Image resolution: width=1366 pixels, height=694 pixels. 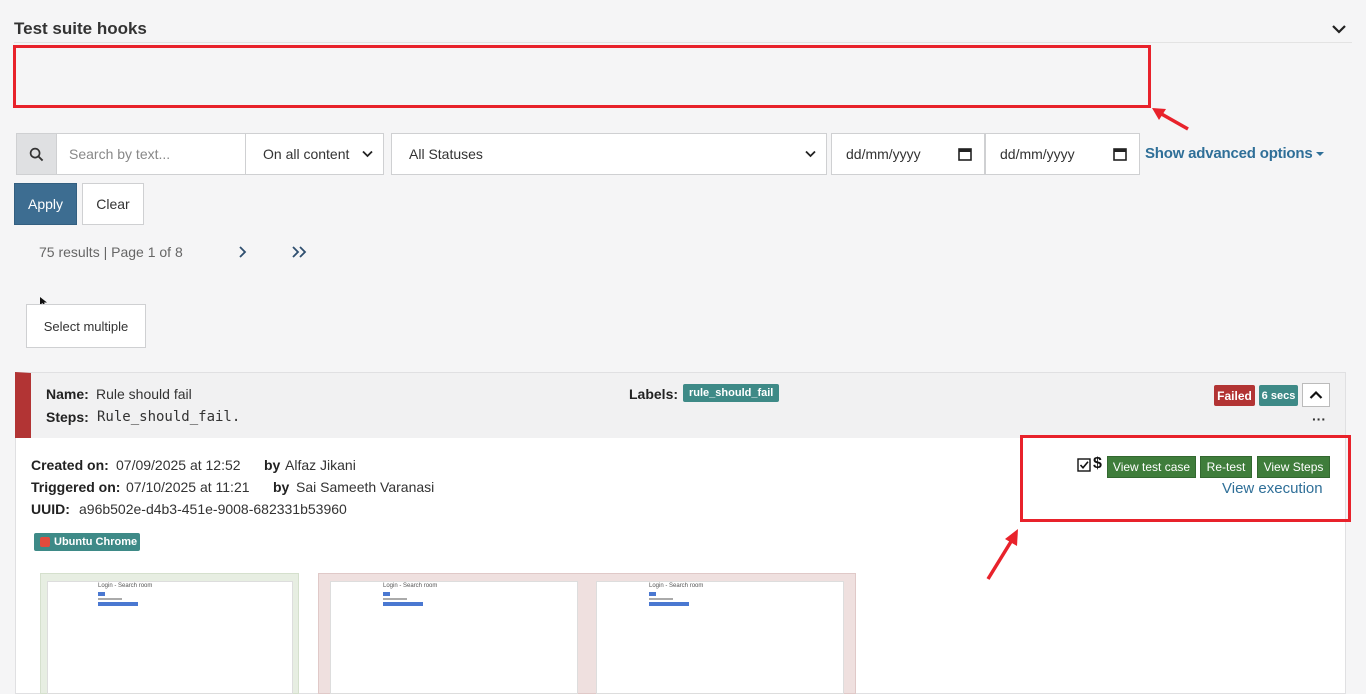 I want to click on environment-badge: Ubuntu Chrome, so click(x=87, y=542).